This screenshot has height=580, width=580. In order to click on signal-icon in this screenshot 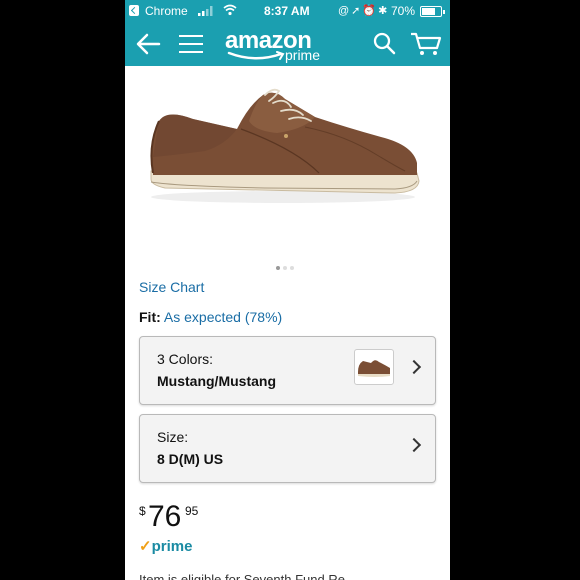, I will do `click(205, 11)`.